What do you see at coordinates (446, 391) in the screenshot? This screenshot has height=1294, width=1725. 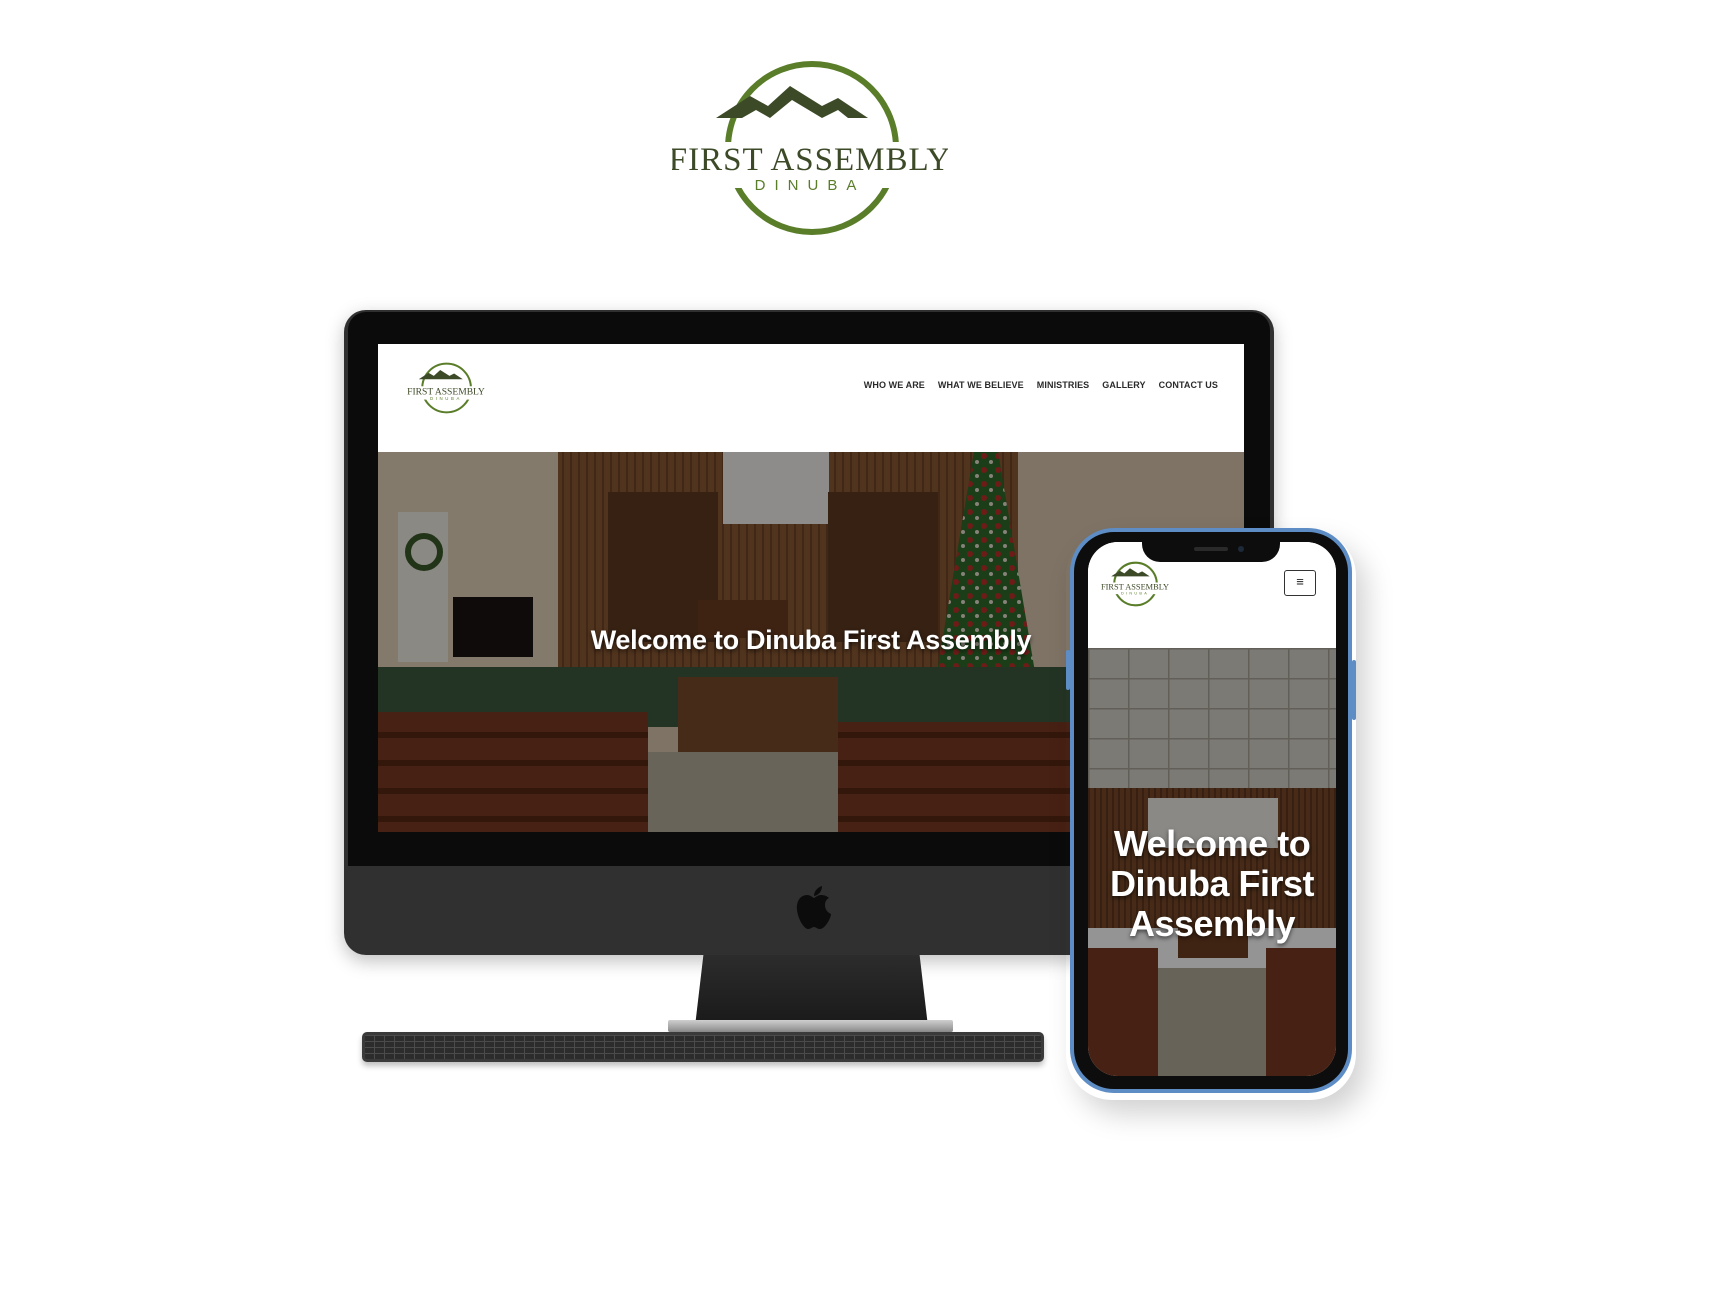 I see `desktop-logo-name: FIRST ASSEMBLY` at bounding box center [446, 391].